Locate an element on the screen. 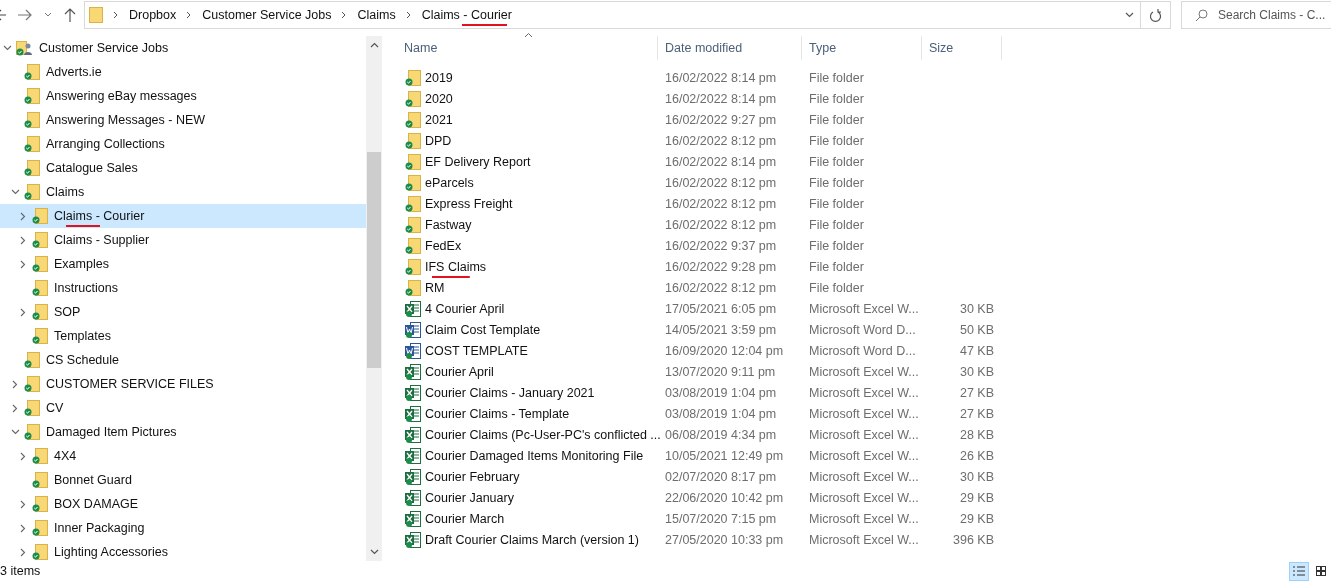 Image resolution: width=1331 pixels, height=581 pixels. file-name: 2021 is located at coordinates (439, 119).